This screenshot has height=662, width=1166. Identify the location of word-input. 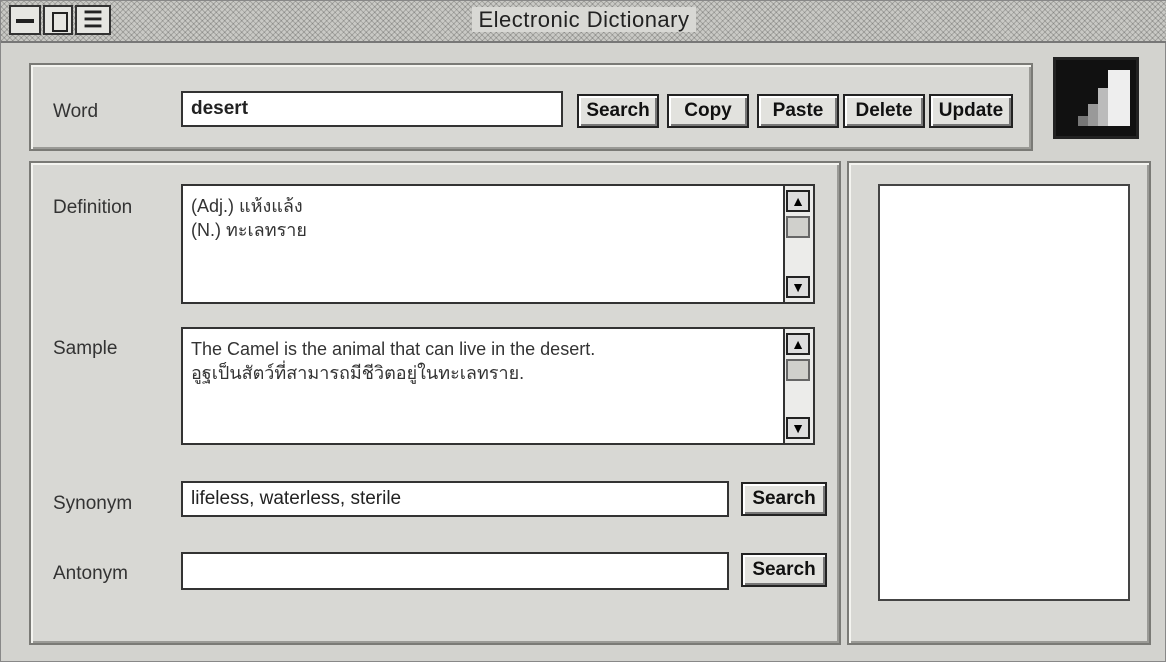
(372, 109).